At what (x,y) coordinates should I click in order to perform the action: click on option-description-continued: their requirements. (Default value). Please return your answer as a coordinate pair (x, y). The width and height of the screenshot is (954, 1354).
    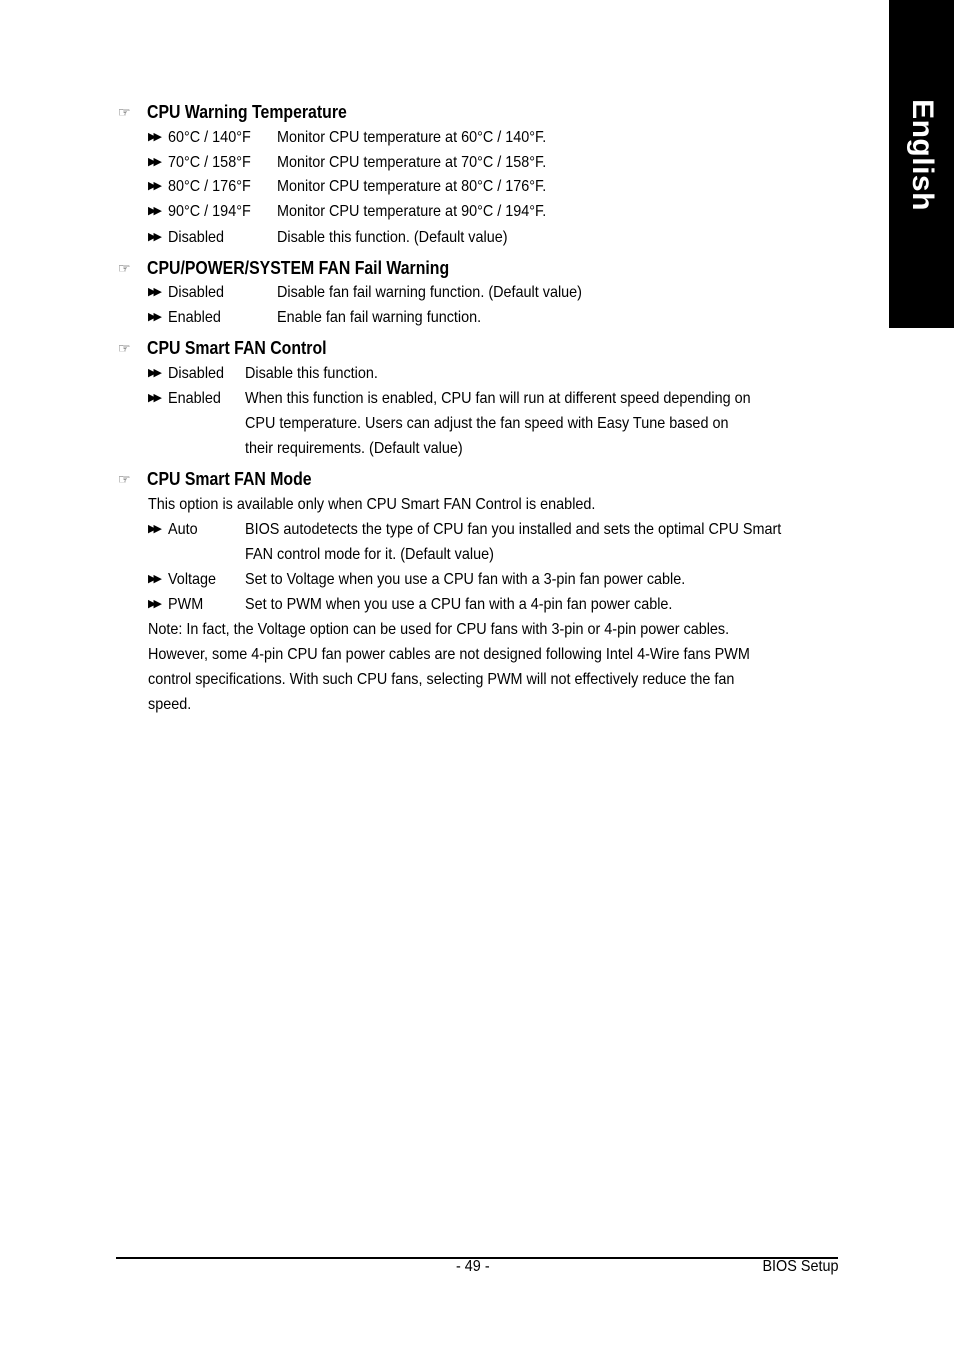
    Looking at the image, I should click on (354, 448).